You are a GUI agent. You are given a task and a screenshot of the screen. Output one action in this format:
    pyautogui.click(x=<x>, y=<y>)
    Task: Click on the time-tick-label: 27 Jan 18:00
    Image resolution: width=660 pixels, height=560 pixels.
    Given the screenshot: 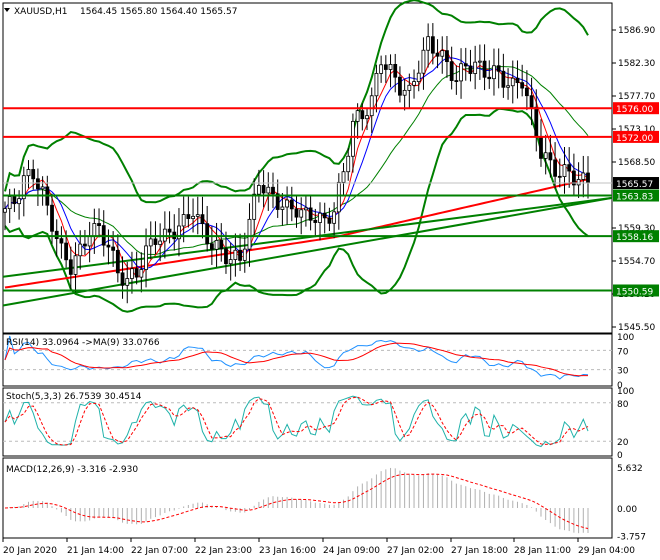 What is the action you would take?
    pyautogui.click(x=479, y=551)
    